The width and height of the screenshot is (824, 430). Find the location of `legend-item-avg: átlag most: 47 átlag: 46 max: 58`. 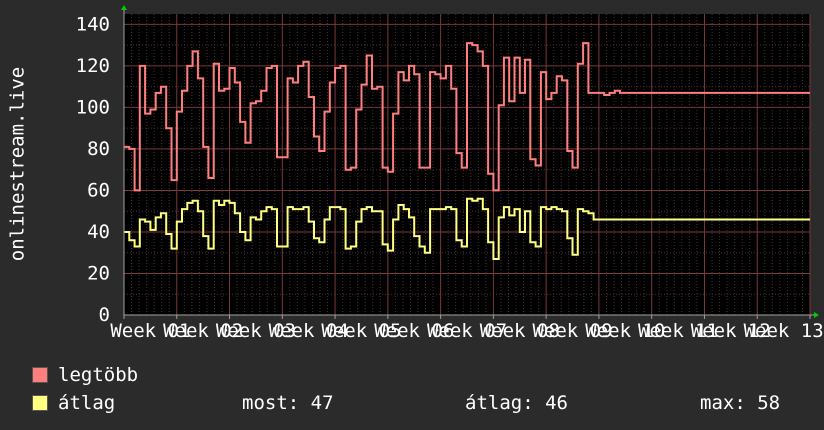

legend-item-avg: átlag most: 47 átlag: 46 max: 58 is located at coordinates (420, 404).